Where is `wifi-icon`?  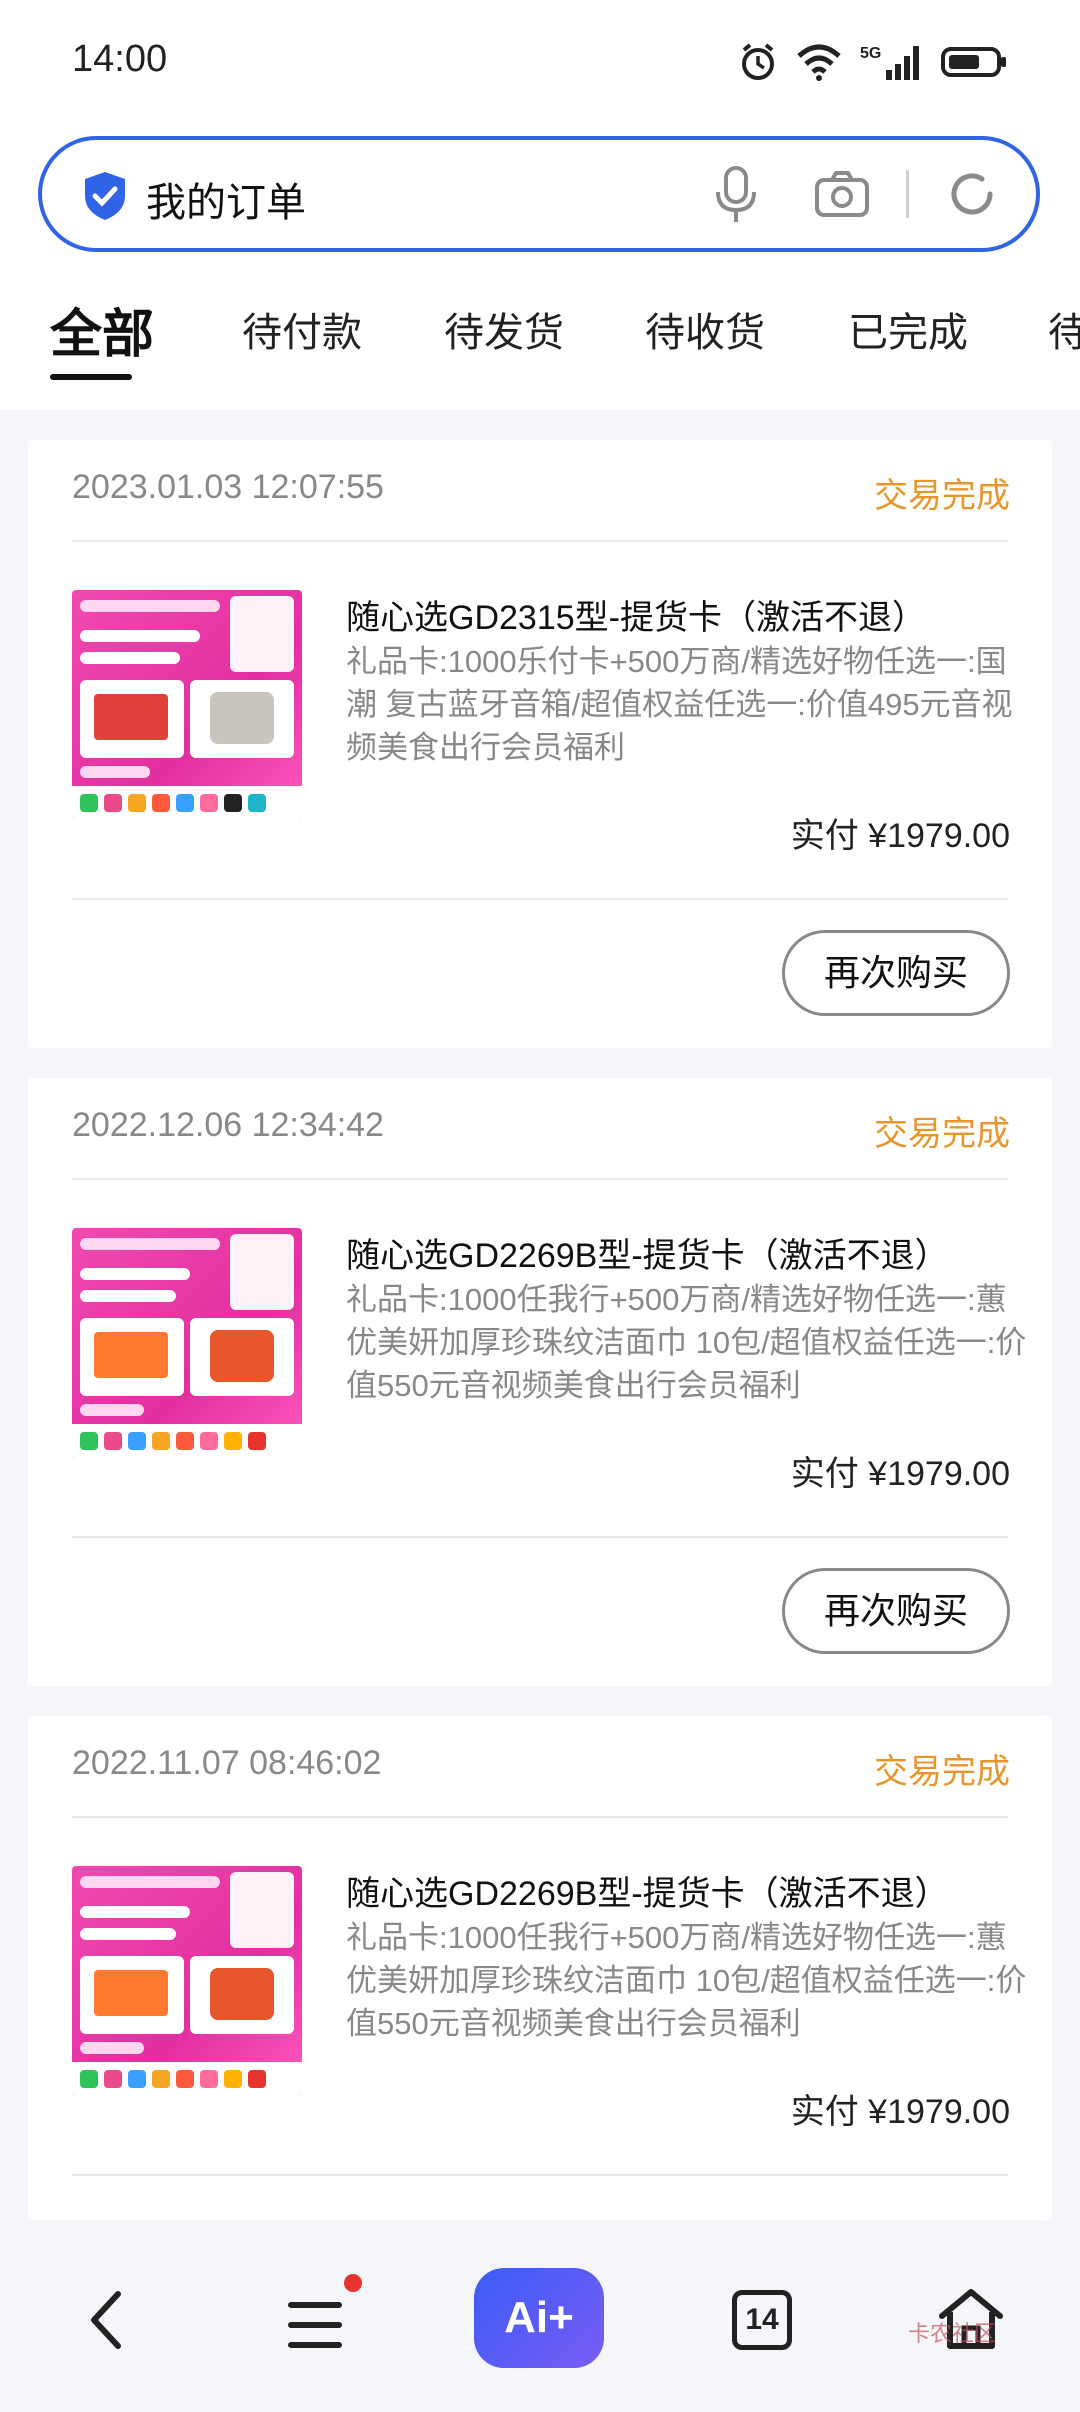
wifi-icon is located at coordinates (819, 62).